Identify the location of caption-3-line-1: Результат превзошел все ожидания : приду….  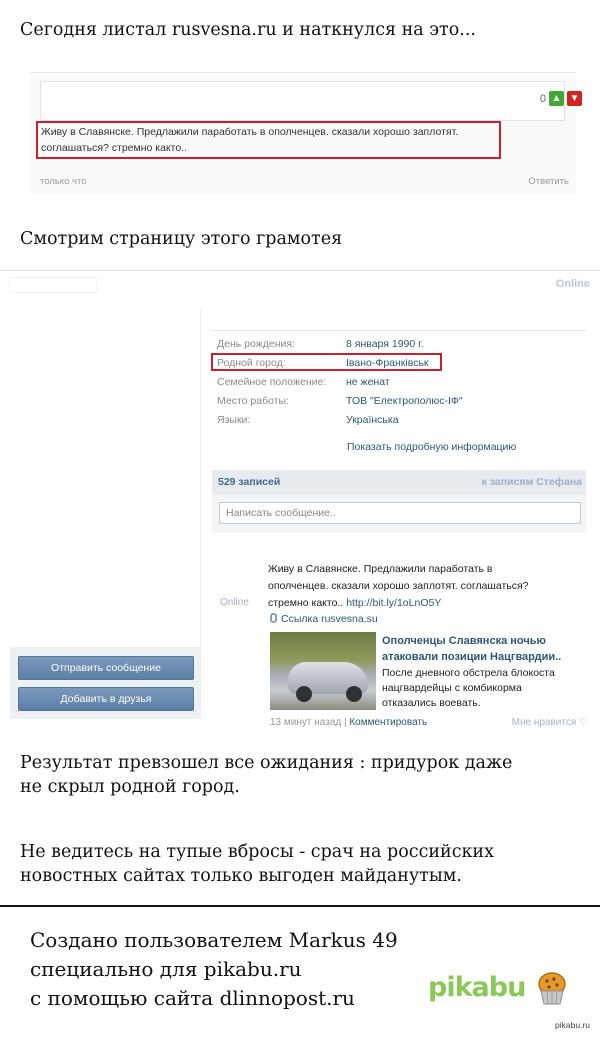
(266, 763).